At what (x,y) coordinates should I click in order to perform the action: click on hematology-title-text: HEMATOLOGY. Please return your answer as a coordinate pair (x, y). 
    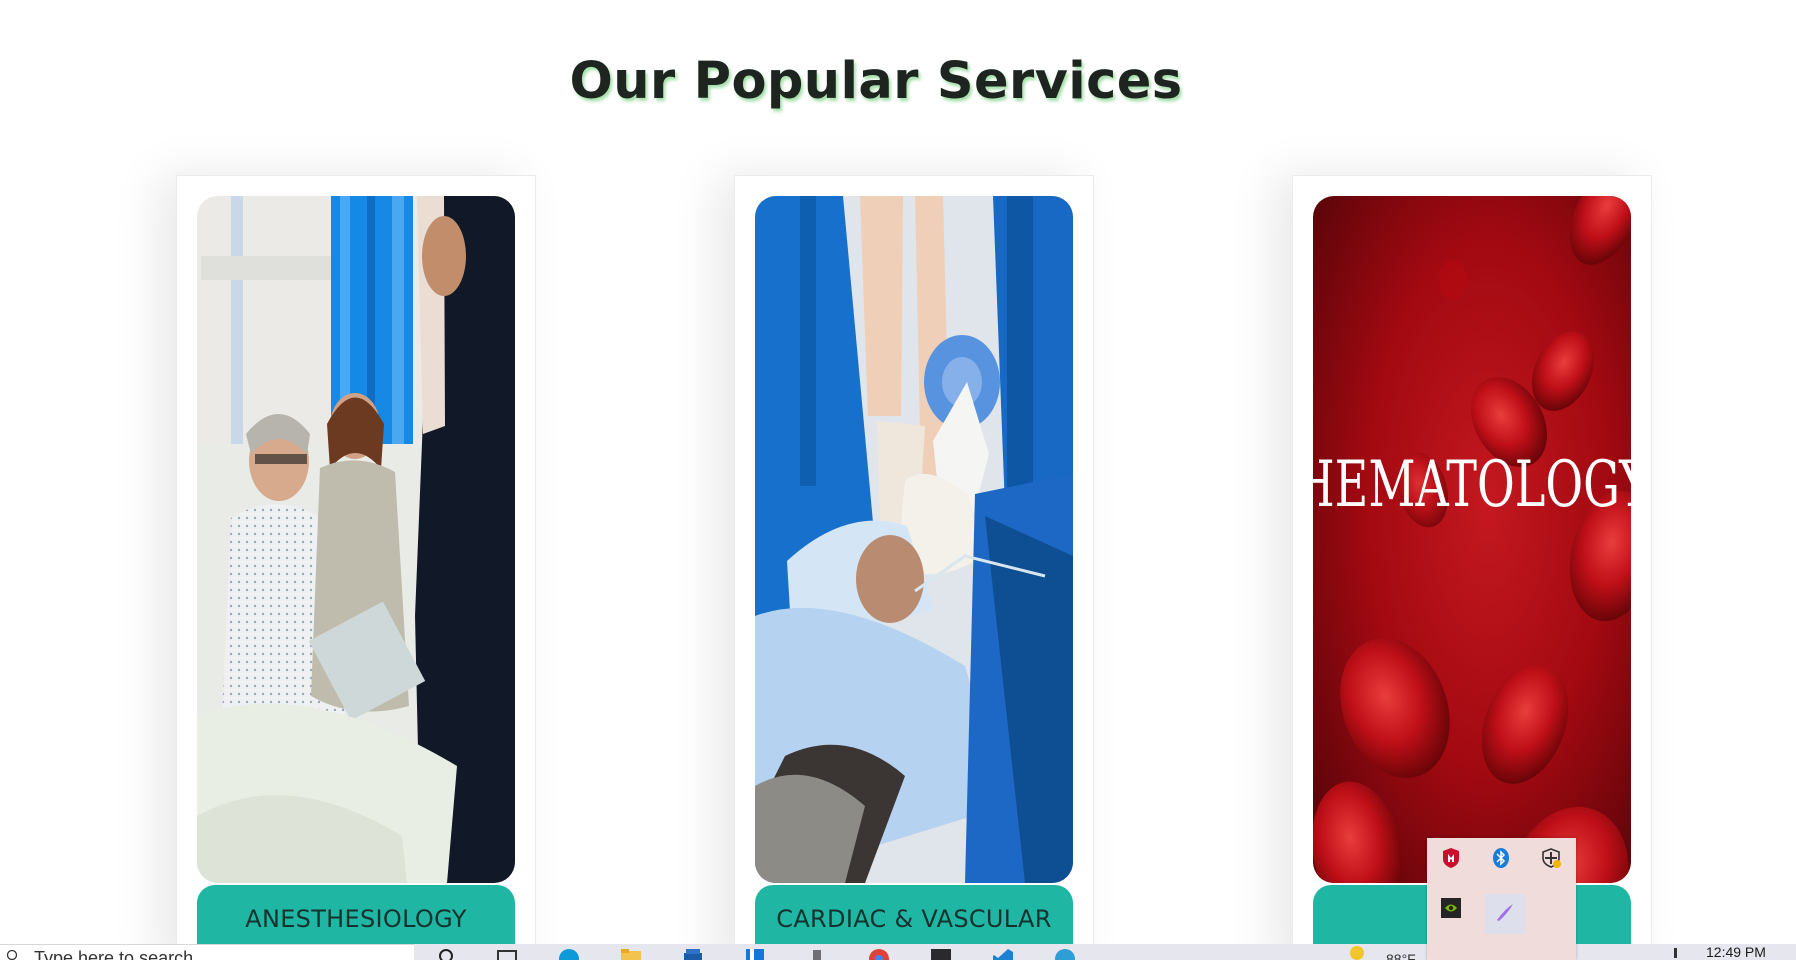
    Looking at the image, I should click on (1472, 484).